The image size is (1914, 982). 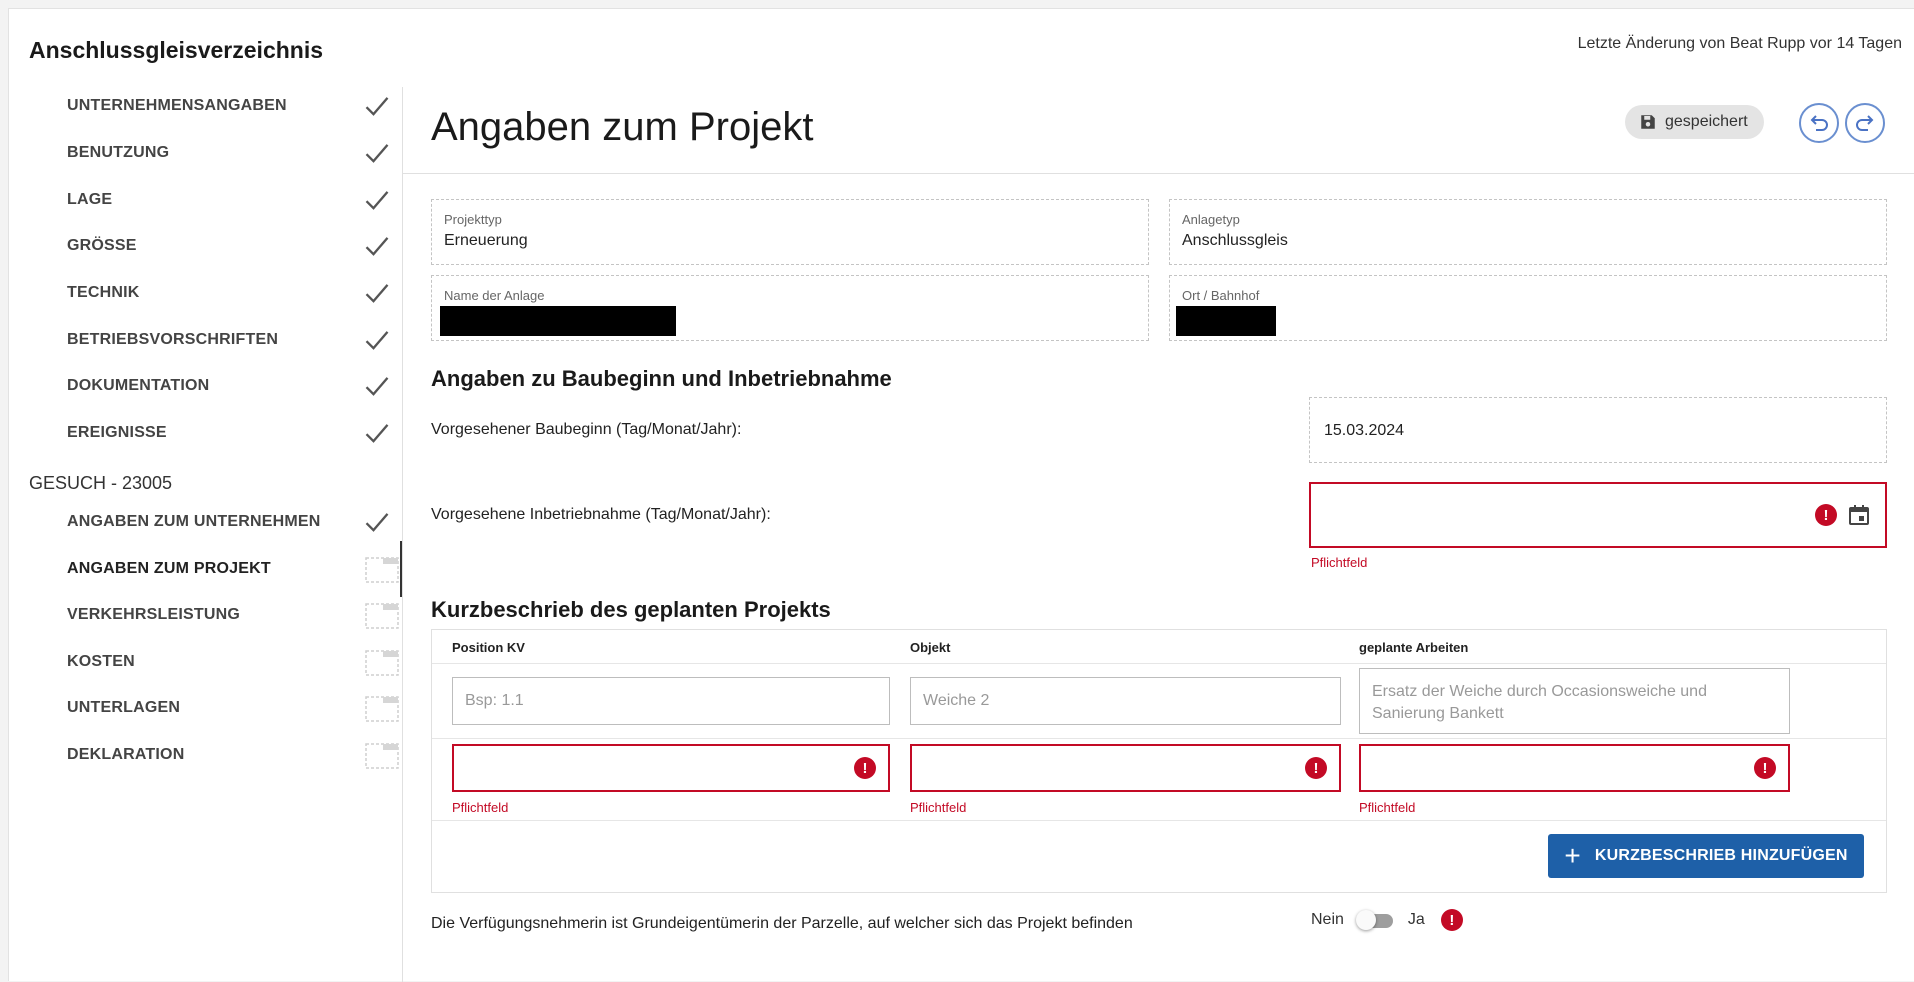 I want to click on arbeiten-required-text: Pflichtfeld, so click(x=1387, y=807).